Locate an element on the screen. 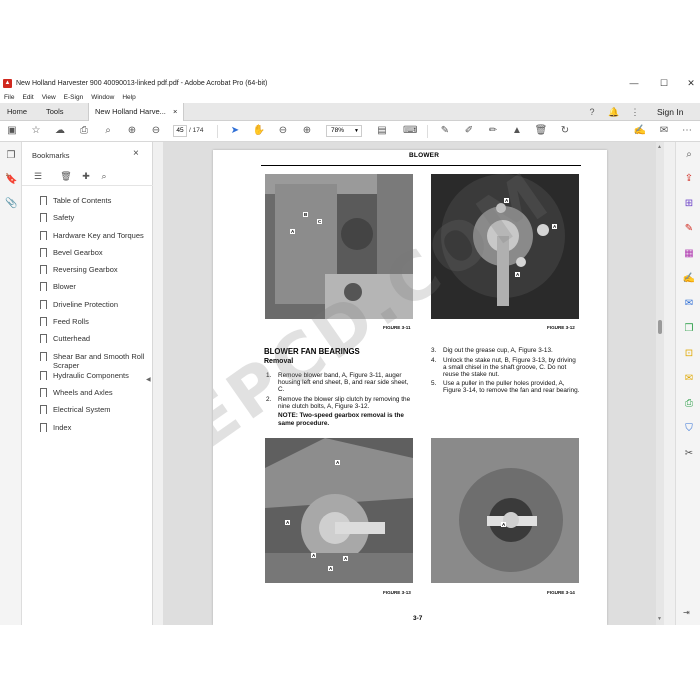 The width and height of the screenshot is (700, 700). options-menu-icon: ☰ is located at coordinates (38, 176).